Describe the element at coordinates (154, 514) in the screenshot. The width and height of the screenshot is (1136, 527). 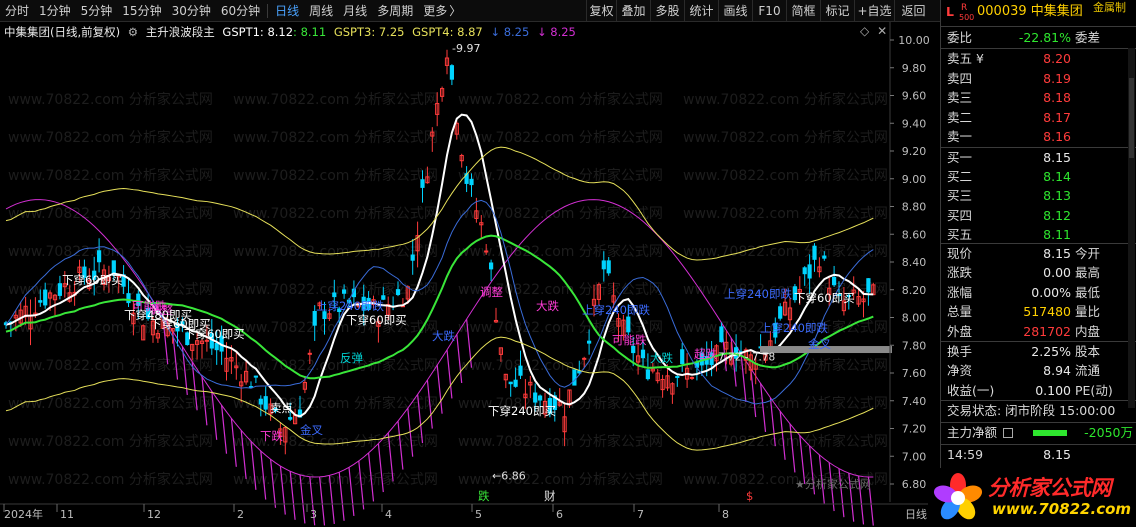
I see `date-tick-label: 12` at that location.